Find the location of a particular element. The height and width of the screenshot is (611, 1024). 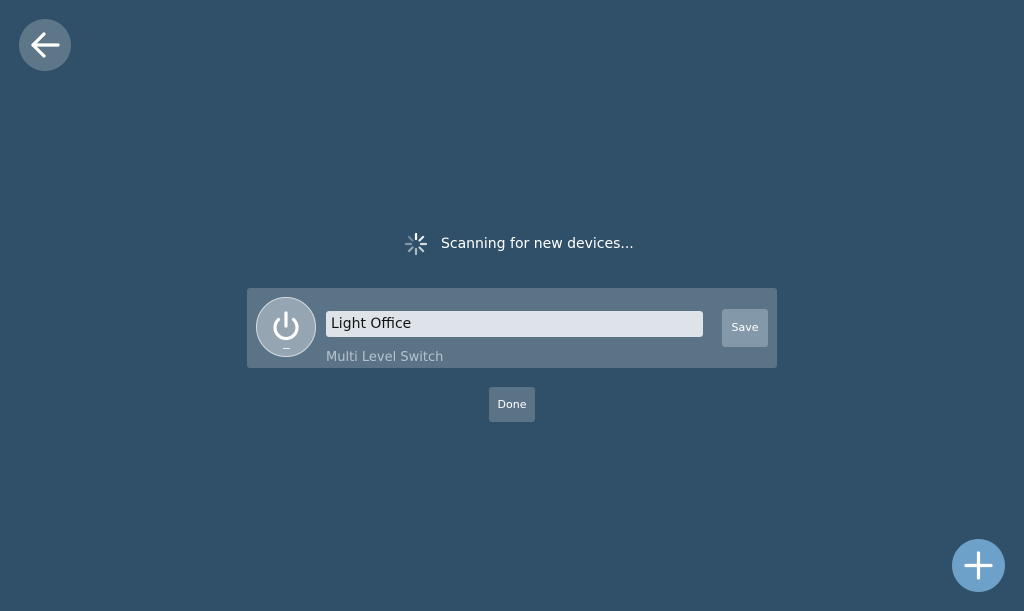

plus-icon is located at coordinates (978, 565).